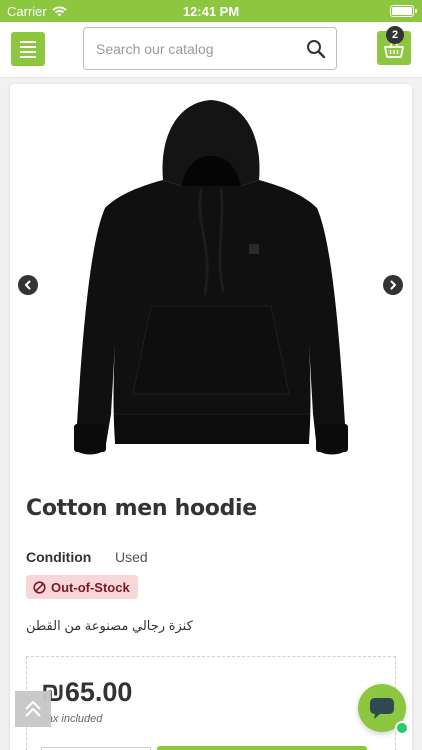 The image size is (422, 750). Describe the element at coordinates (395, 35) in the screenshot. I see `cart-count-badge: 2` at that location.